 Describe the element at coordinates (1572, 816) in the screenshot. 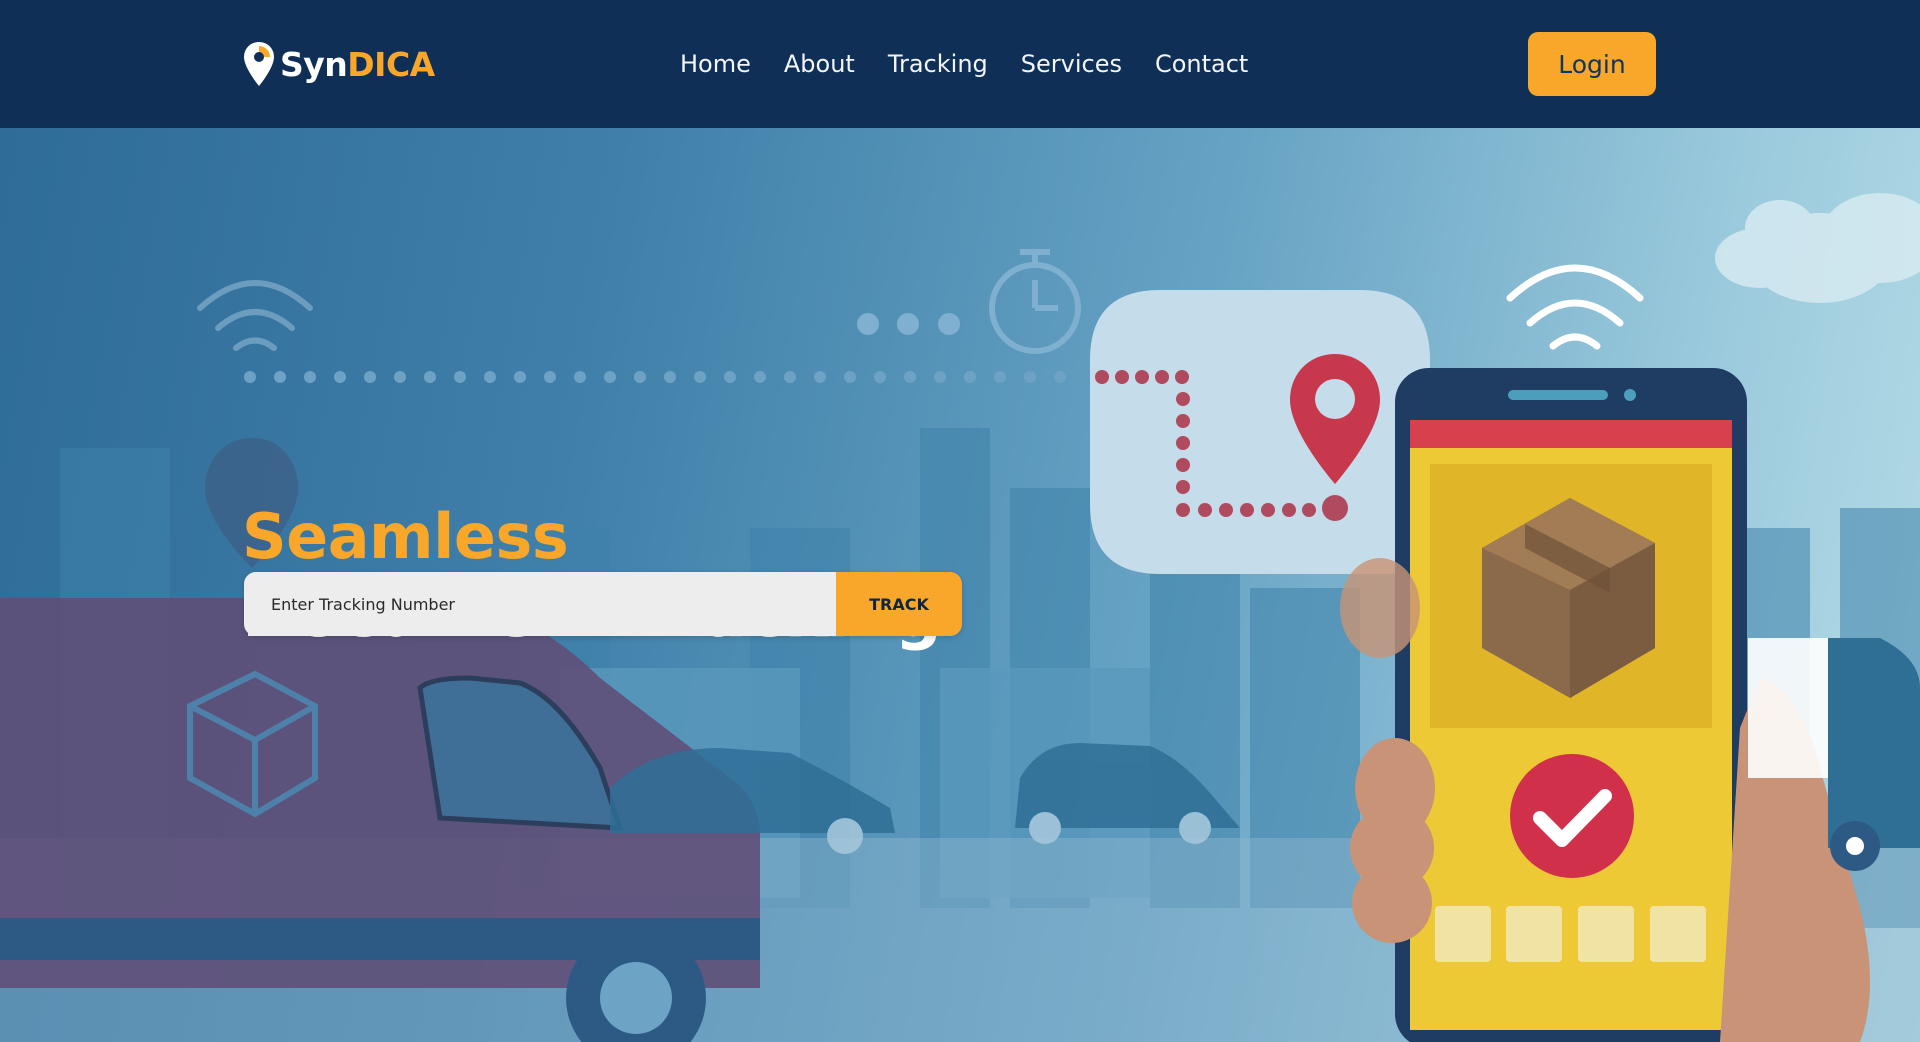

I see `checkmark-circle` at that location.